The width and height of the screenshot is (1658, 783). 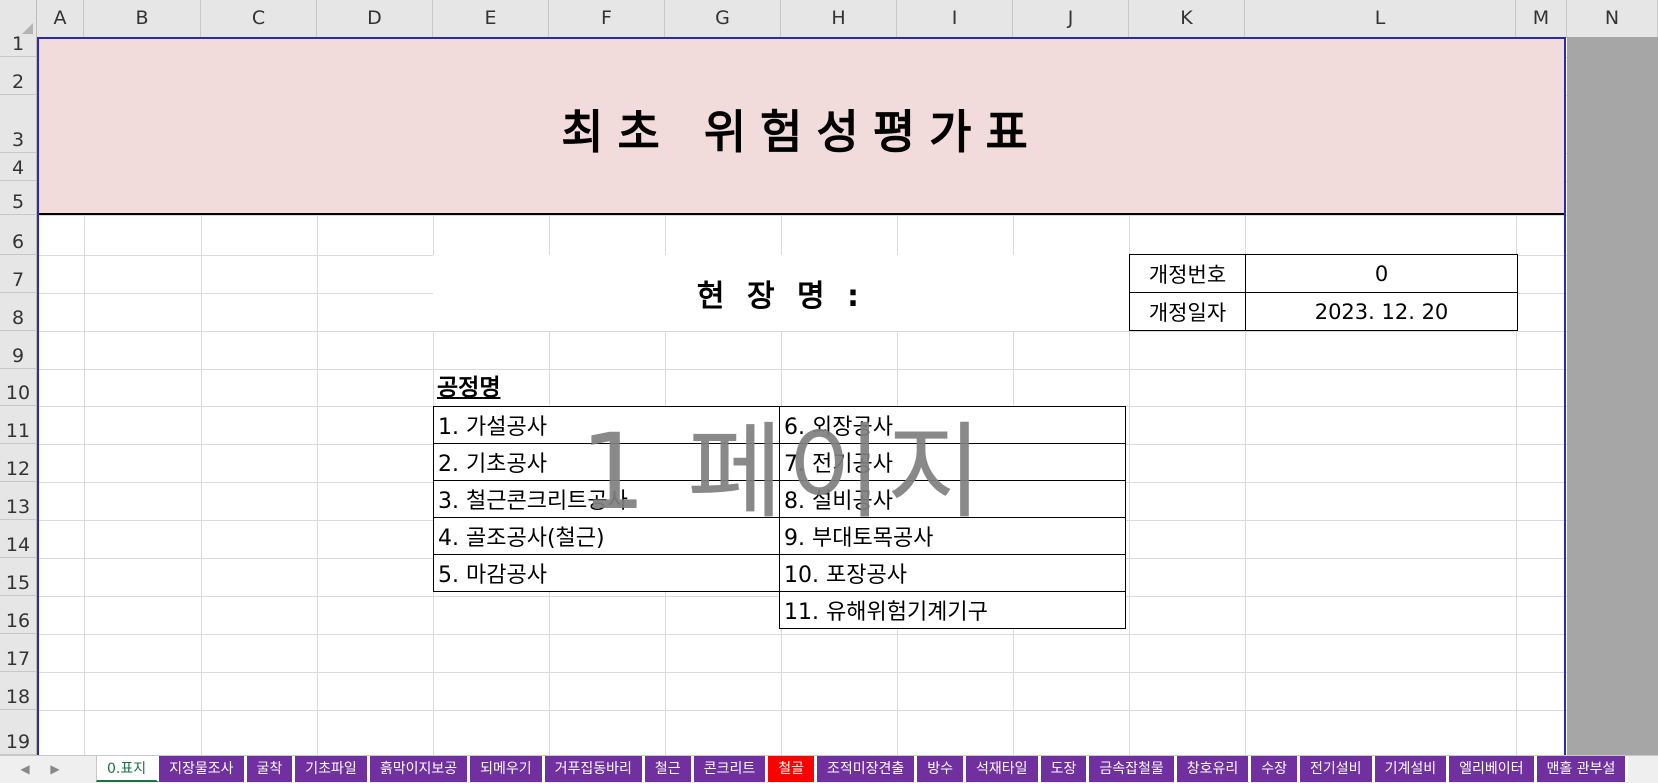 I want to click on sheet-tab: 맨홀 관부설, so click(x=1582, y=769).